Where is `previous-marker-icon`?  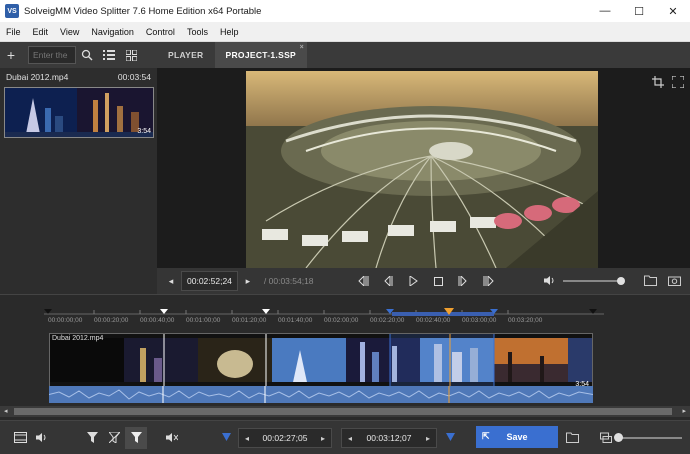 previous-marker-icon is located at coordinates (363, 281).